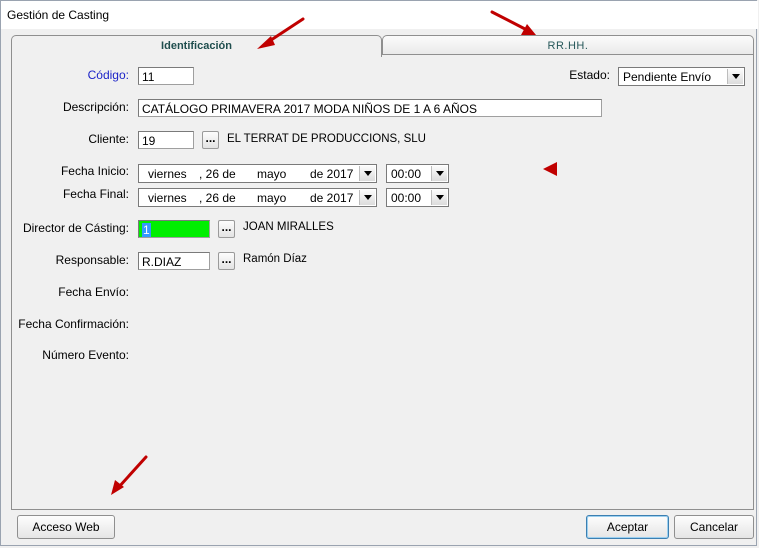 The width and height of the screenshot is (759, 548). I want to click on cliente-name: EL TERRAT DE PRODUCCIONS, SLU, so click(326, 139).